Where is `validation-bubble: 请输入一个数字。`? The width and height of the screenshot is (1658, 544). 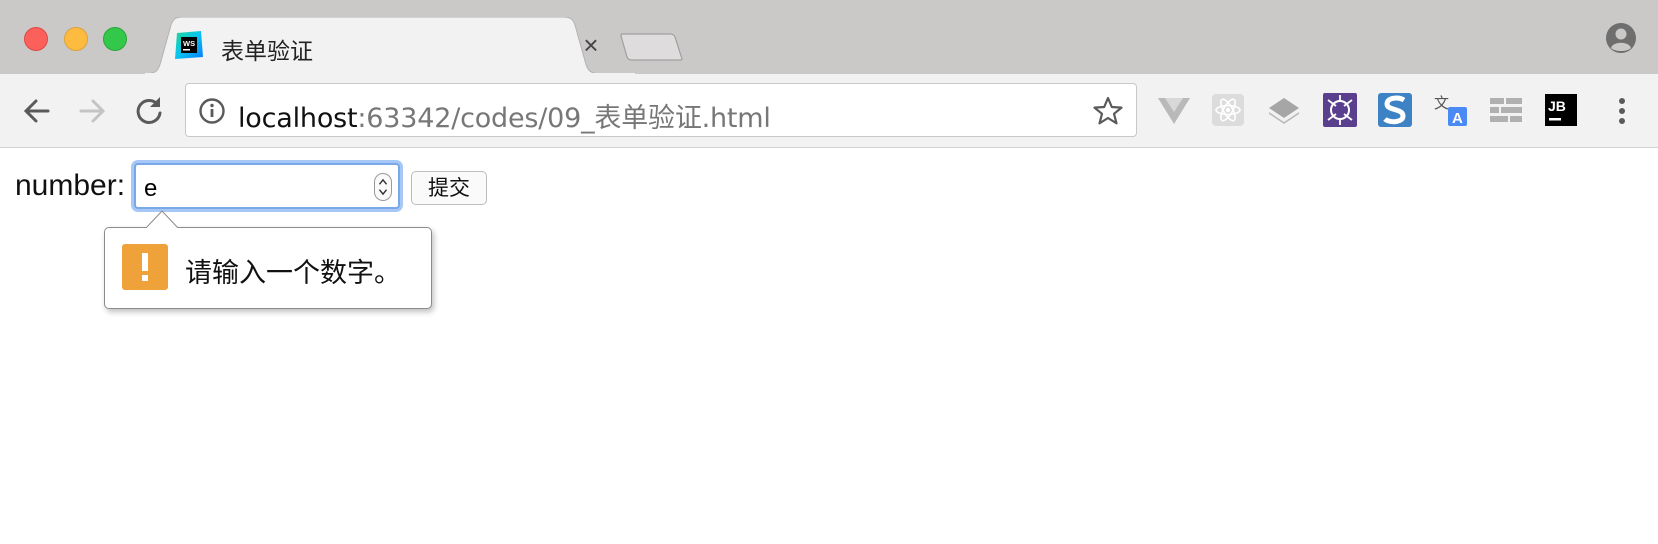
validation-bubble: 请输入一个数字。 is located at coordinates (268, 259).